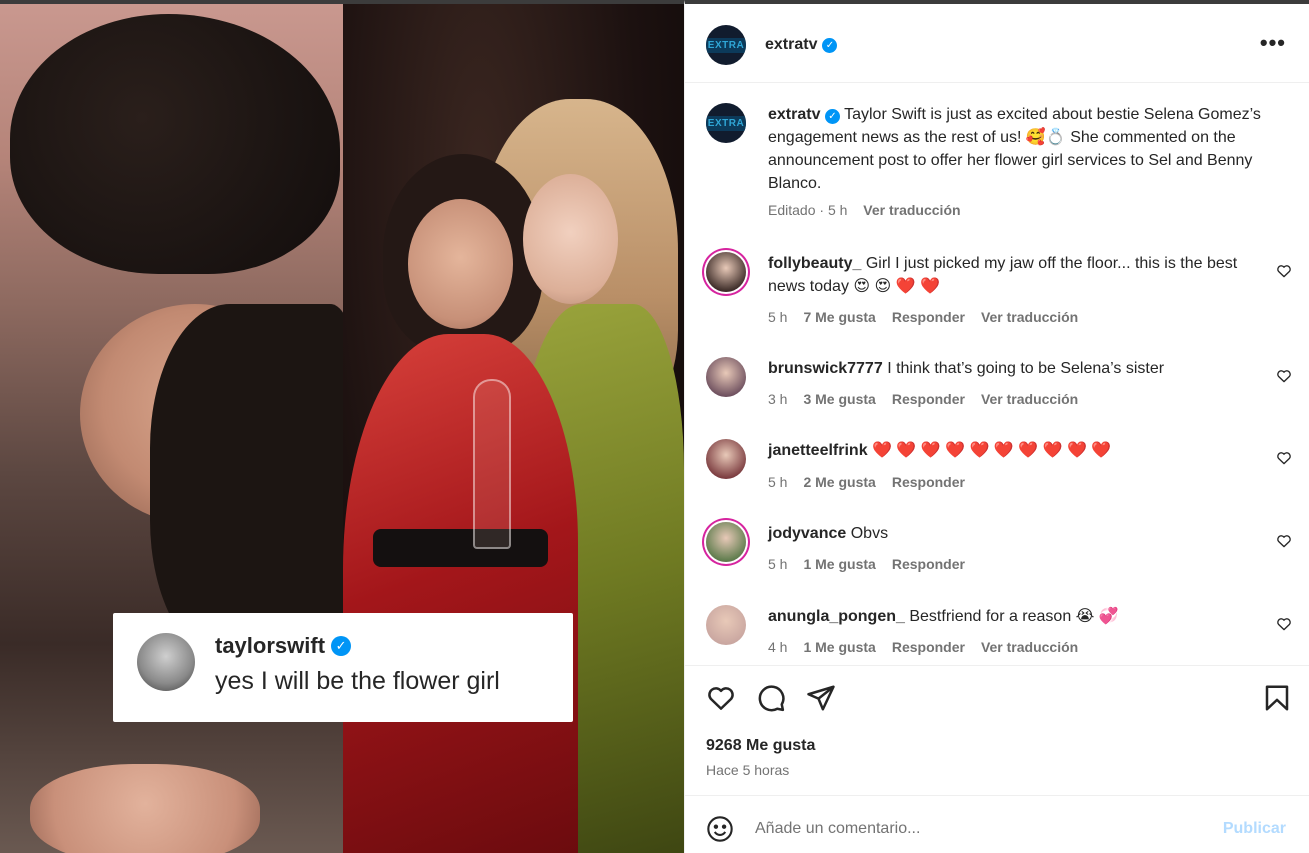  Describe the element at coordinates (997, 730) in the screenshot. I see `action-bar: 9268 Me gusta Hace 5 horas` at that location.